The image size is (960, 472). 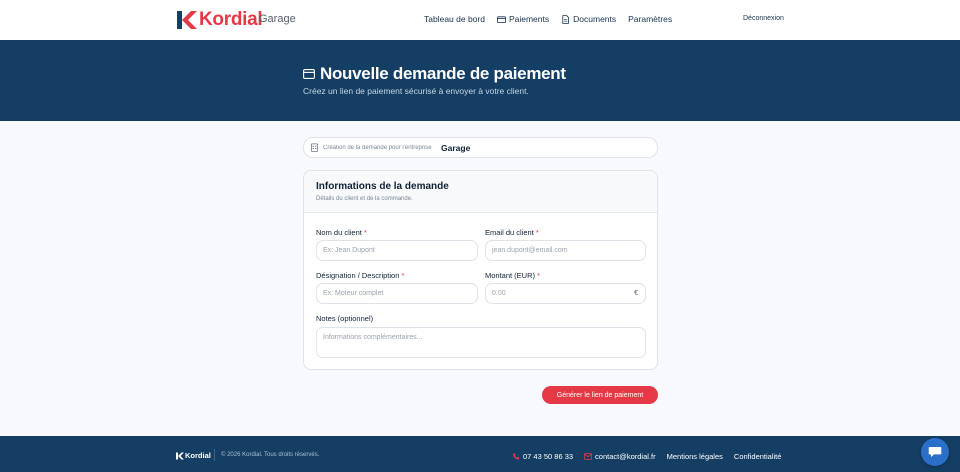 What do you see at coordinates (456, 147) in the screenshot?
I see `company-selector-value: Garage` at bounding box center [456, 147].